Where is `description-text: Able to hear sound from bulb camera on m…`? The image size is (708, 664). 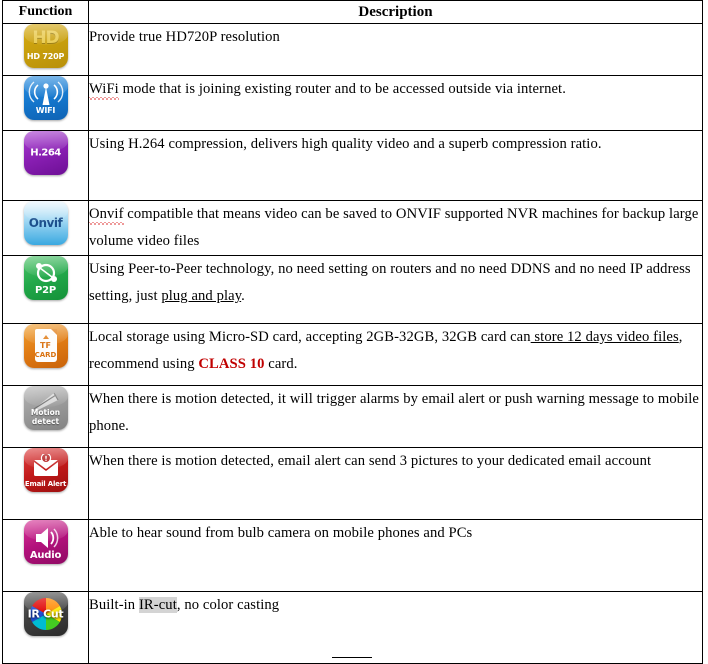 description-text: Able to hear sound from bulb camera on m… is located at coordinates (281, 533).